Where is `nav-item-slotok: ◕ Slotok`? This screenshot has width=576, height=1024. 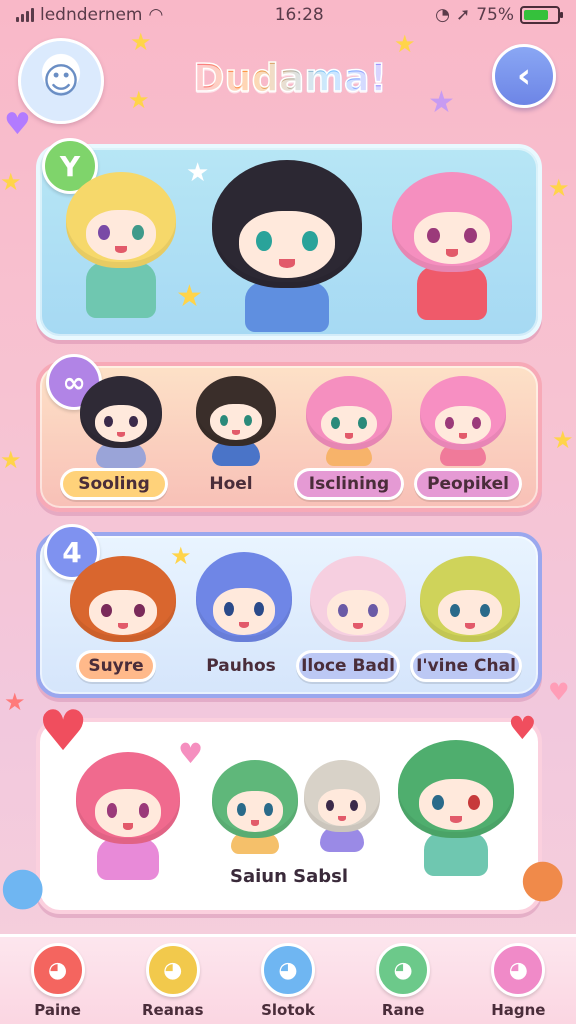 nav-item-slotok: ◕ Slotok is located at coordinates (288, 981).